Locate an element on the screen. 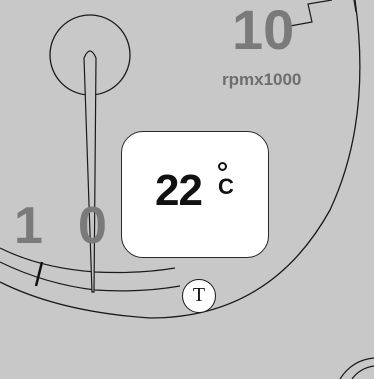  scale-label-10: 10 is located at coordinates (263, 30).